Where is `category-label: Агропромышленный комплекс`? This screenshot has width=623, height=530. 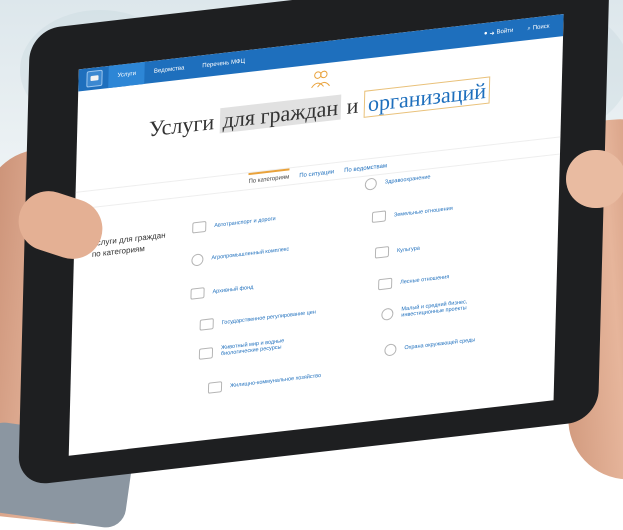
category-label: Агропромышленный комплекс is located at coordinates (250, 254).